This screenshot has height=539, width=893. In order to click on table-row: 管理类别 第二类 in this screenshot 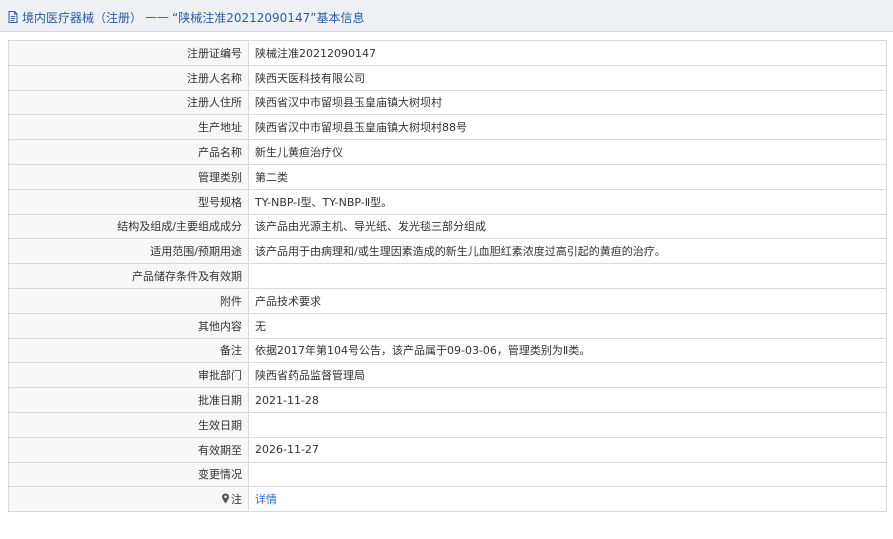, I will do `click(447, 176)`.